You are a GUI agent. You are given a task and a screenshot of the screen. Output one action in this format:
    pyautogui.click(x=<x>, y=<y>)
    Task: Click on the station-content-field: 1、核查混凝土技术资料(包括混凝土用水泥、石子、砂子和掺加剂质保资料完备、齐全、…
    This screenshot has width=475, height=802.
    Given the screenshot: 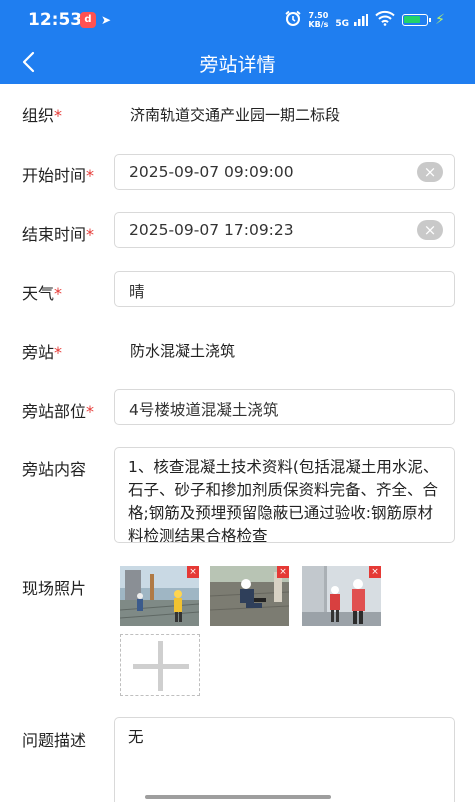 What is the action you would take?
    pyautogui.click(x=284, y=495)
    